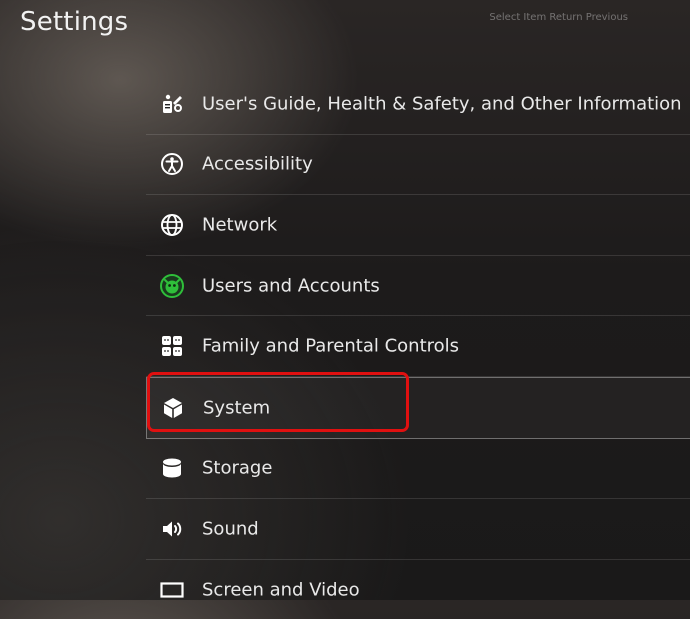  Describe the element at coordinates (172, 590) in the screenshot. I see `screen-icon` at that location.